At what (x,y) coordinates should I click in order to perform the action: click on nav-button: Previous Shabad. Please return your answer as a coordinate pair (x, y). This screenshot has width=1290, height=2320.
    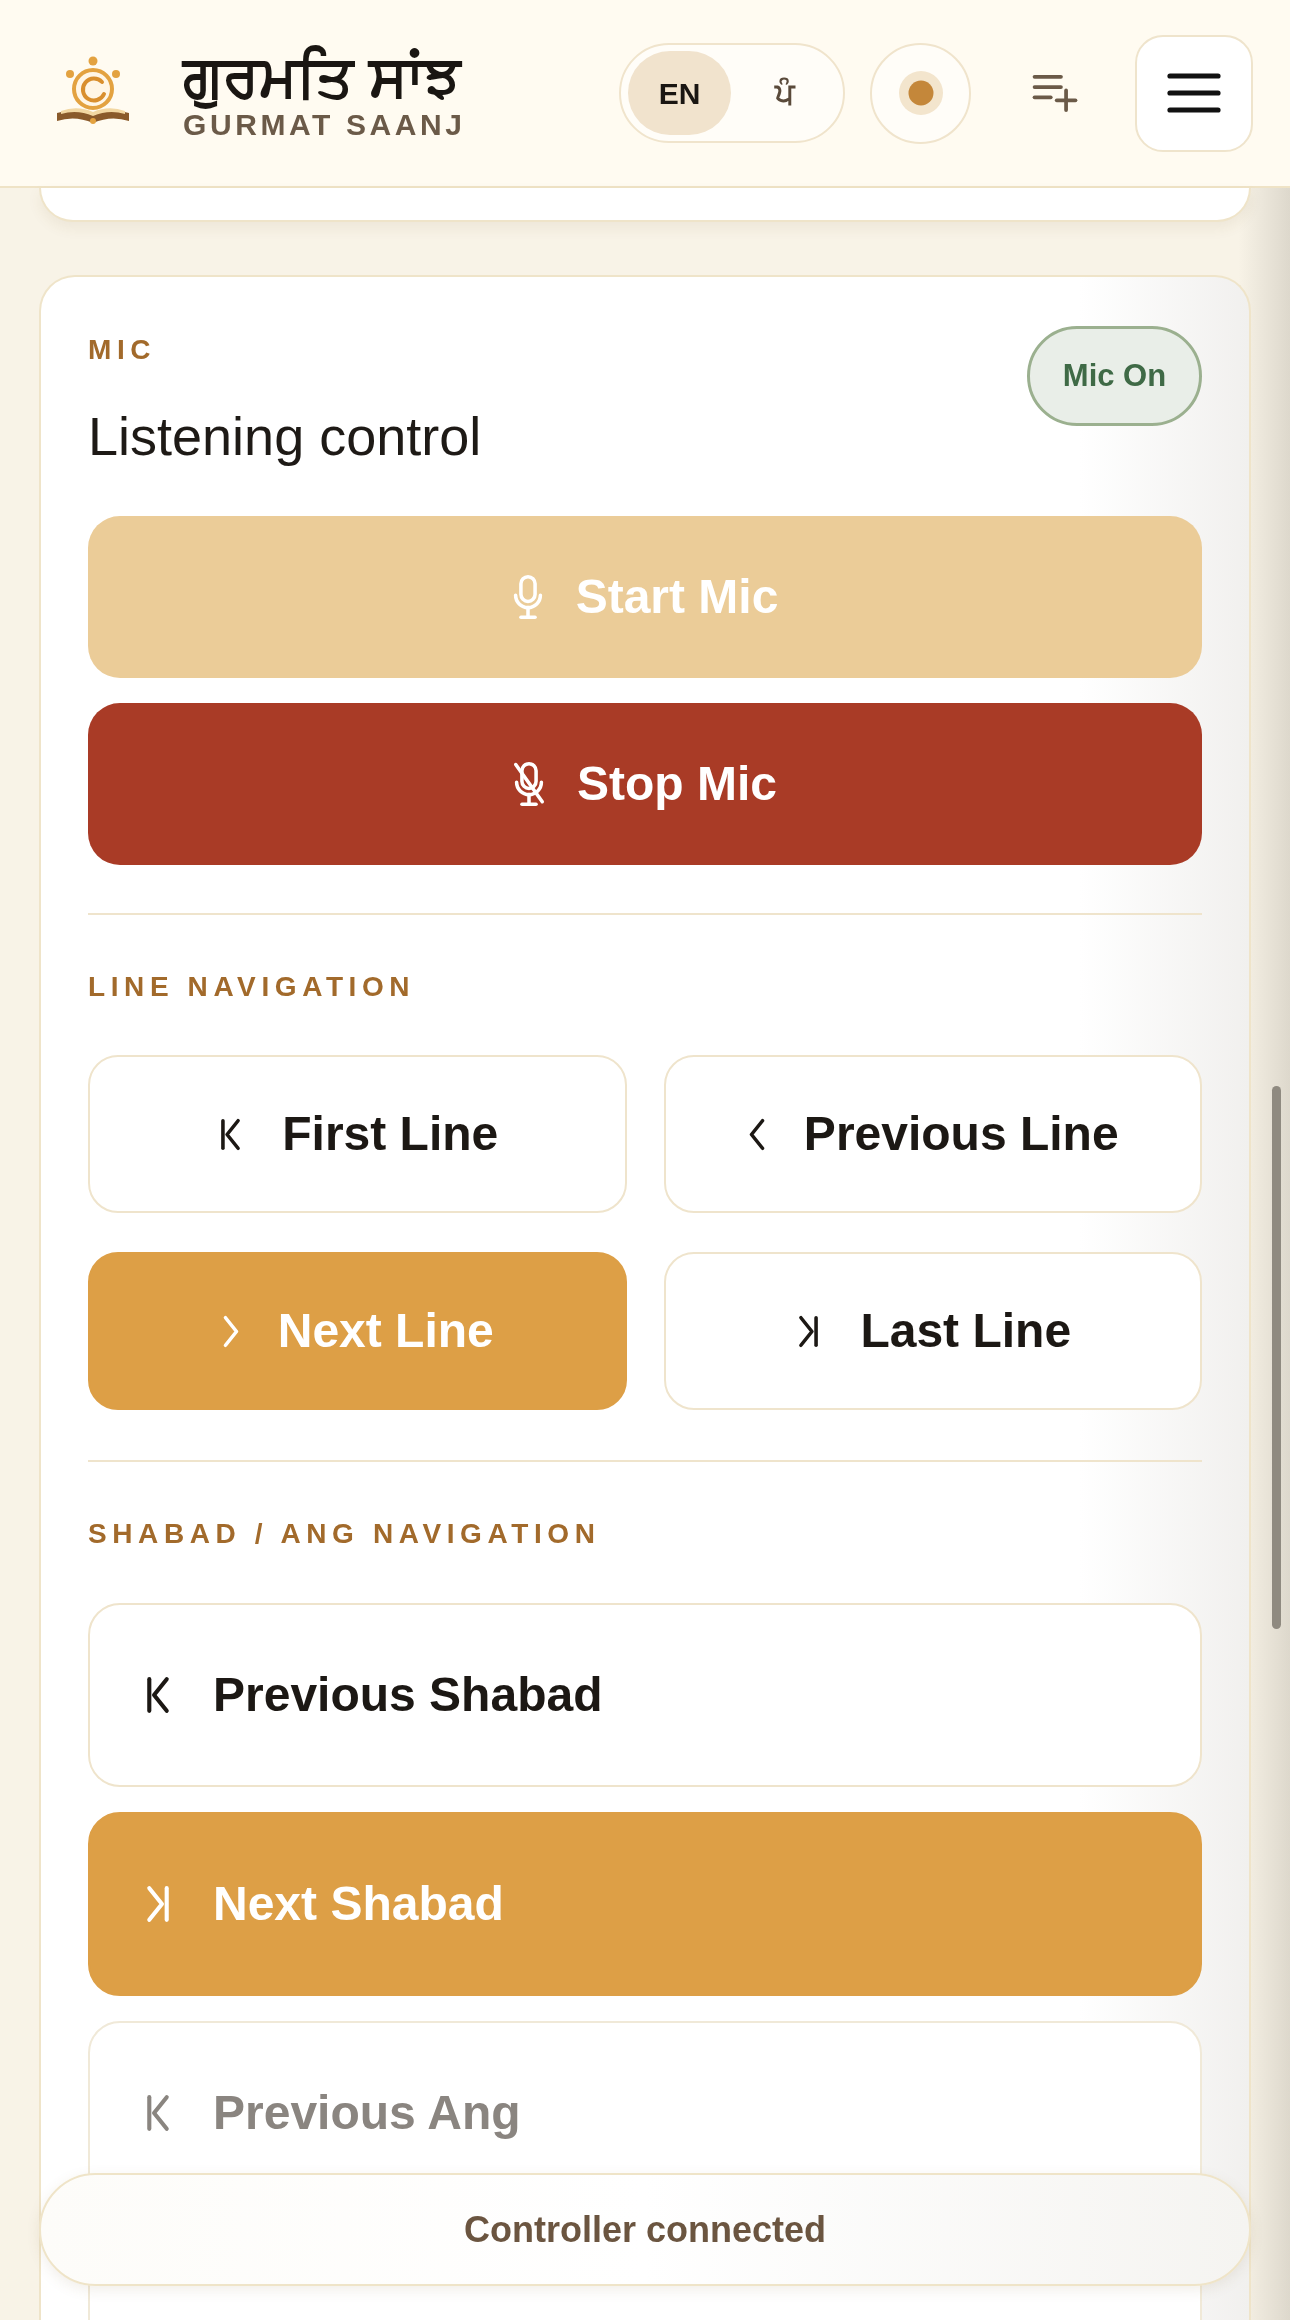
    Looking at the image, I should click on (645, 1695).